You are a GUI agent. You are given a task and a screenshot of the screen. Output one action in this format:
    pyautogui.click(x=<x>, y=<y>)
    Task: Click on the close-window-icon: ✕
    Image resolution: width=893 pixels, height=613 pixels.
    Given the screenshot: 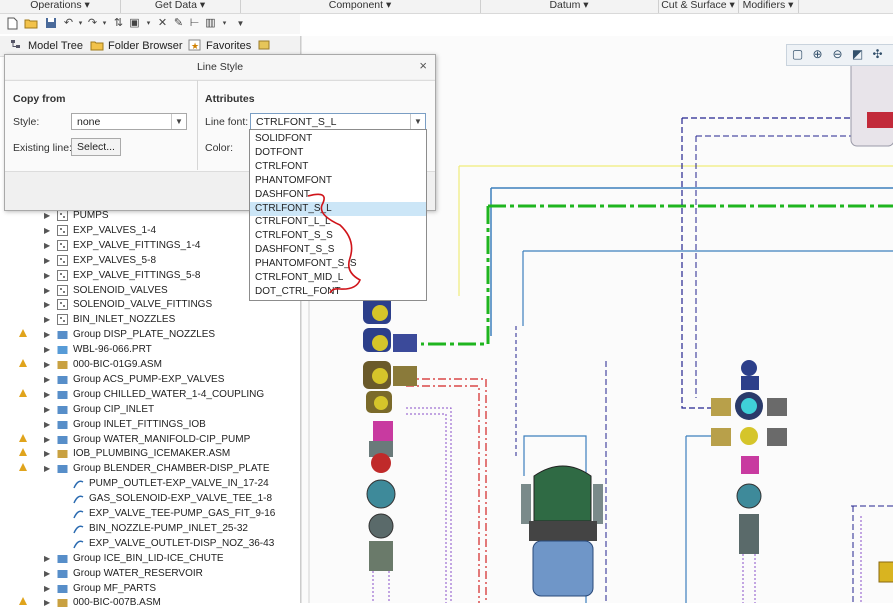 What is the action you would take?
    pyautogui.click(x=162, y=23)
    